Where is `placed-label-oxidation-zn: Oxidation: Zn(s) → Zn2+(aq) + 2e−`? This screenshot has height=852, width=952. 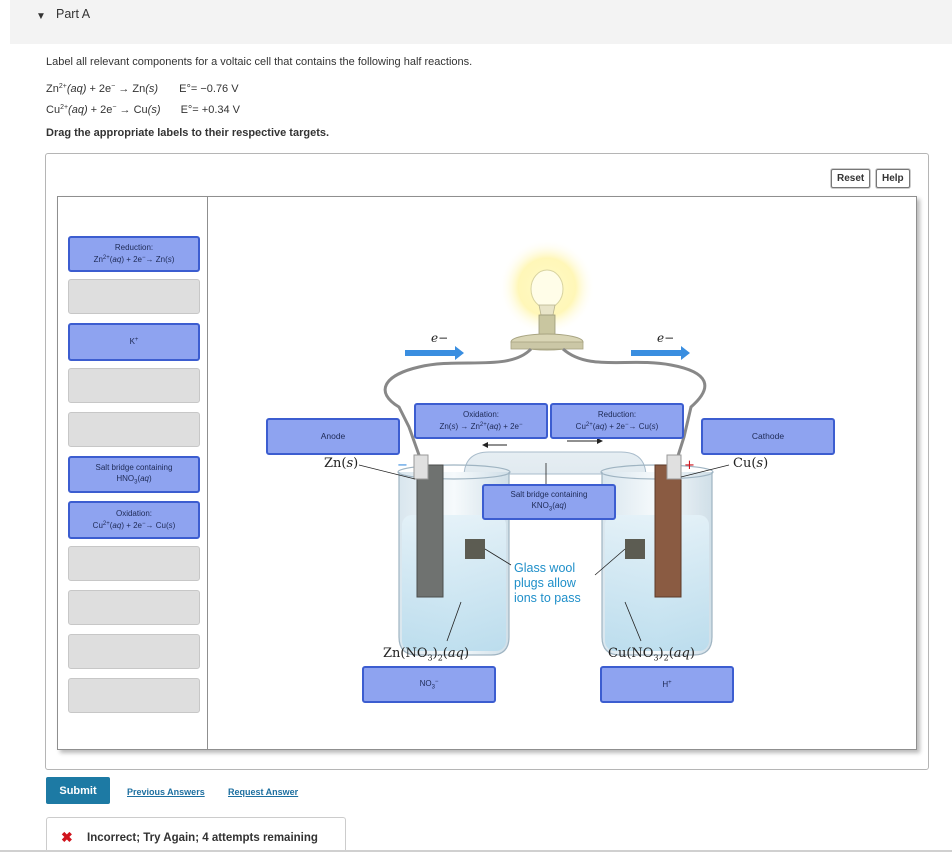 placed-label-oxidation-zn: Oxidation: Zn(s) → Zn2+(aq) + 2e− is located at coordinates (481, 421).